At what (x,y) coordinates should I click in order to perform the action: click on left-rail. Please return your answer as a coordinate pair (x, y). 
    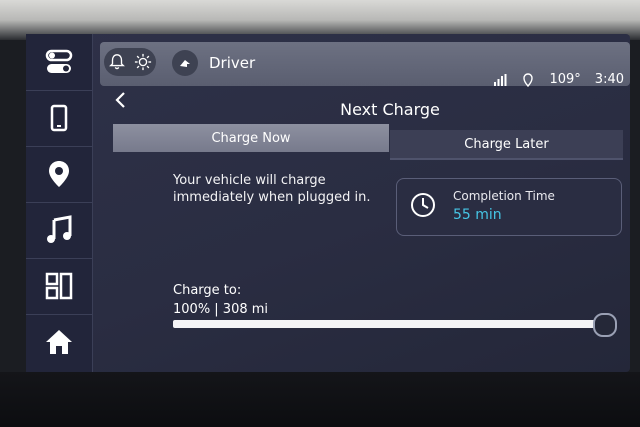
    Looking at the image, I should click on (59, 203).